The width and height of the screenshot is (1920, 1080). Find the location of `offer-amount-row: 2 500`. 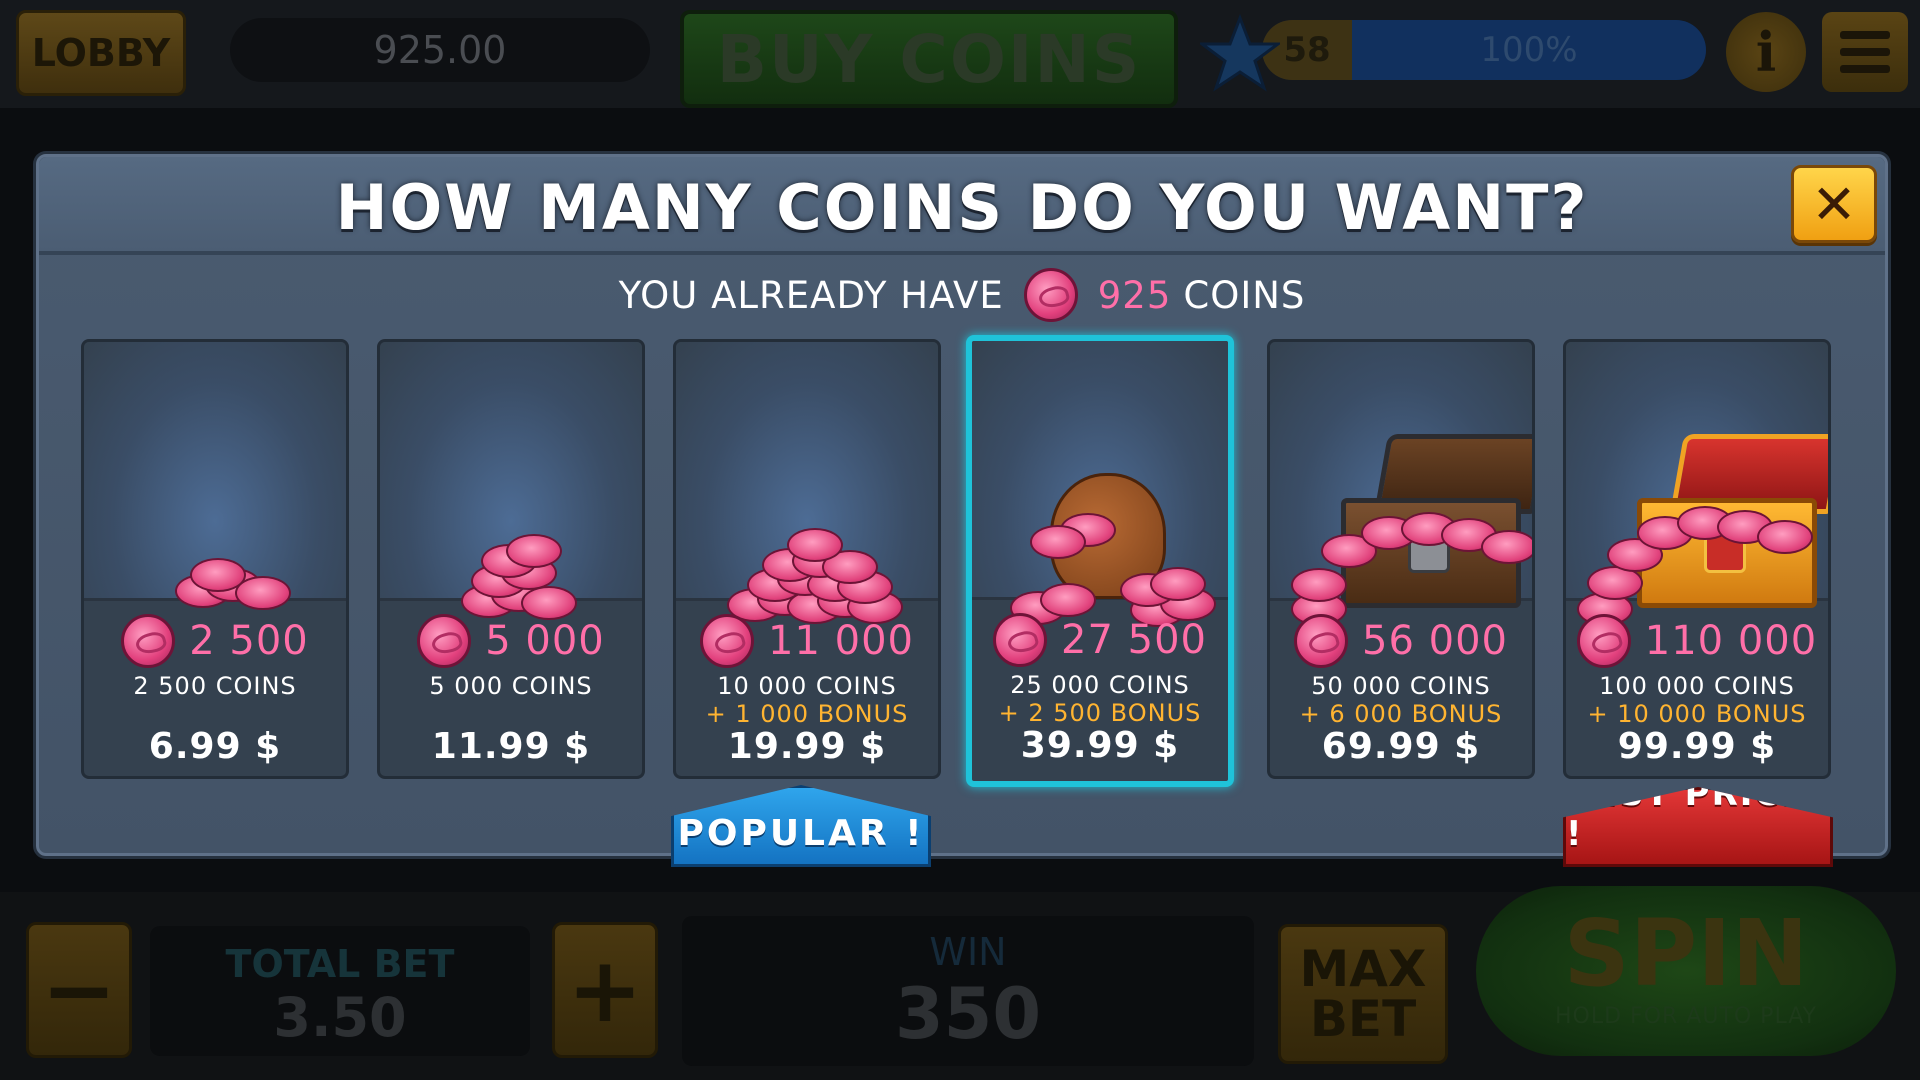

offer-amount-row: 2 500 is located at coordinates (215, 641).